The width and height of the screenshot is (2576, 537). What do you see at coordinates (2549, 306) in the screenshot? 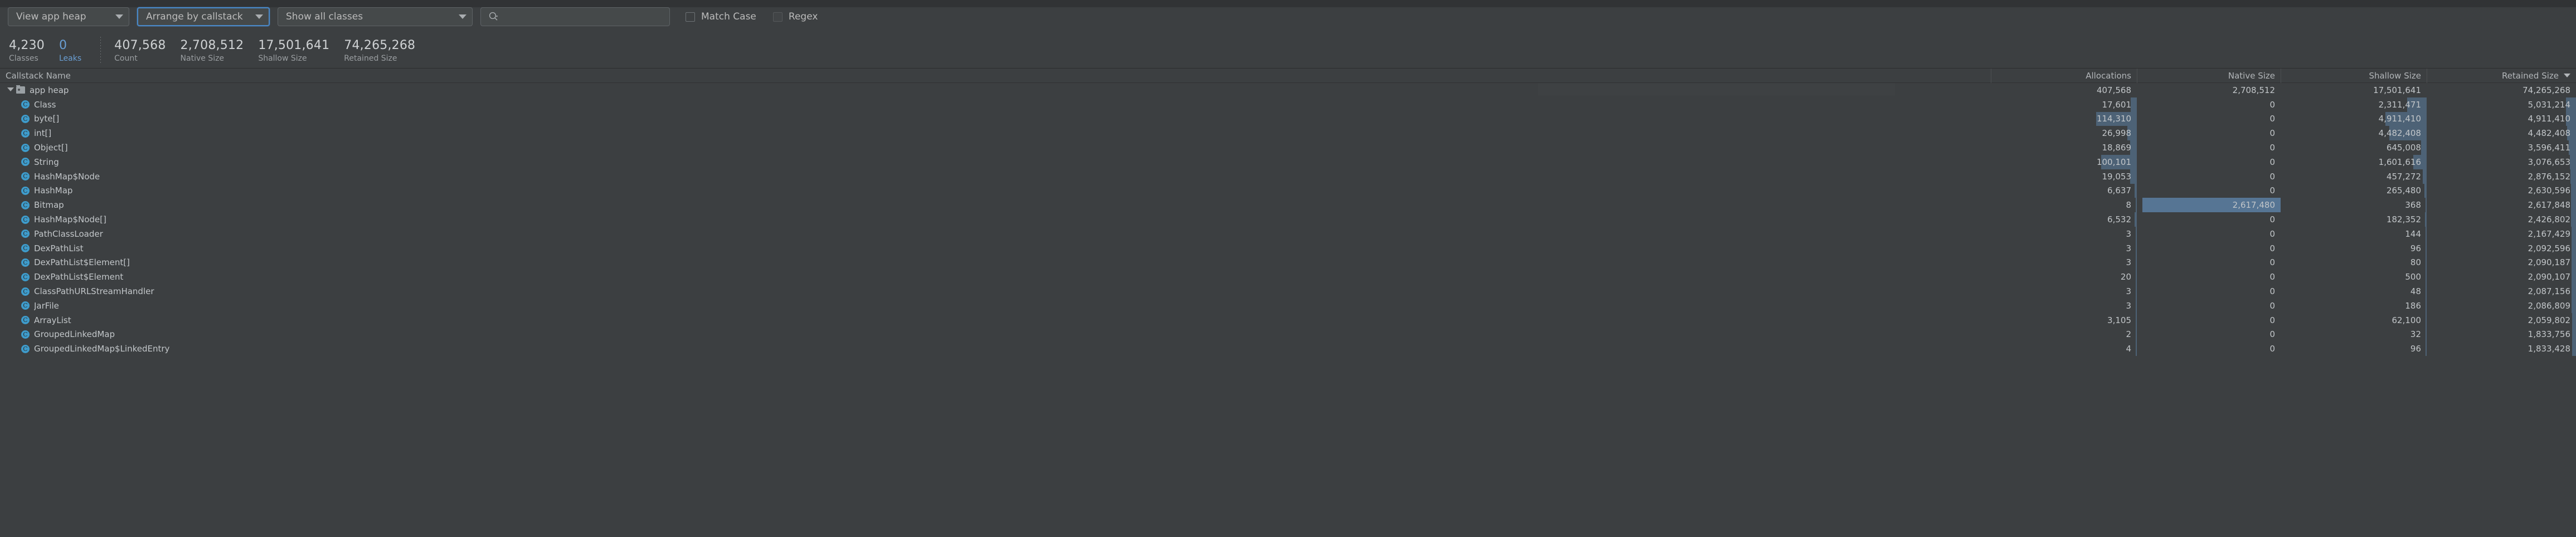
I see `cell-value: 2,086,809` at bounding box center [2549, 306].